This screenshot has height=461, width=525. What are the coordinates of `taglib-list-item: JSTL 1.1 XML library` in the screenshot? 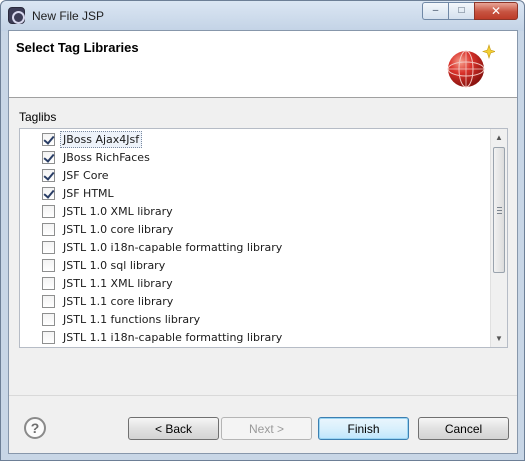 It's located at (109, 283).